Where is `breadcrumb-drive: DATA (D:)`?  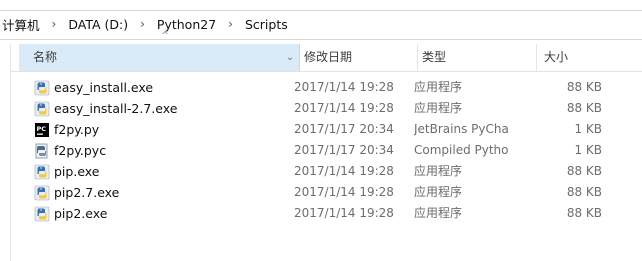
breadcrumb-drive: DATA (D:) is located at coordinates (98, 24).